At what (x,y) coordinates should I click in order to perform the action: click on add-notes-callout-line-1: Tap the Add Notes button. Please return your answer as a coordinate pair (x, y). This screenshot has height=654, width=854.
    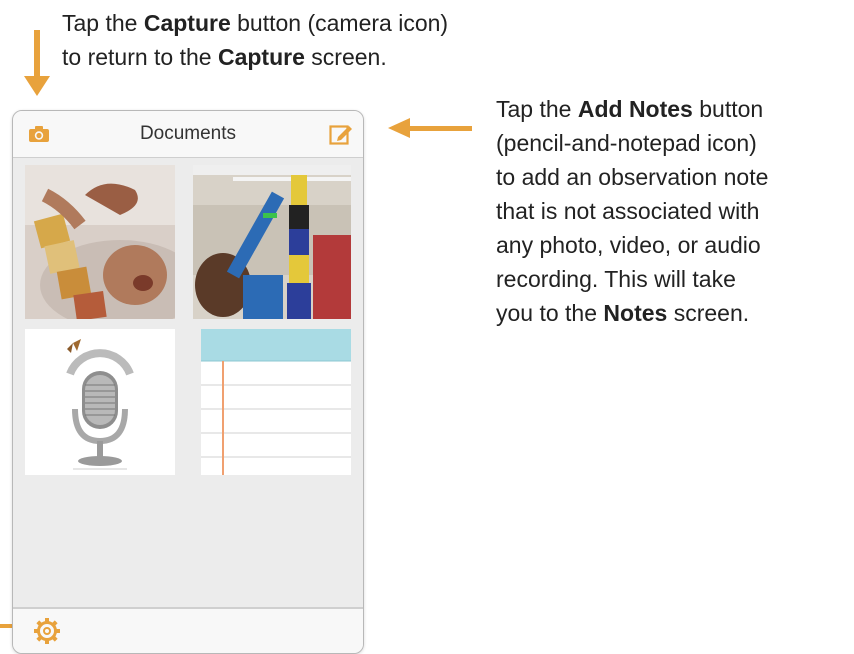
    Looking at the image, I should click on (630, 109).